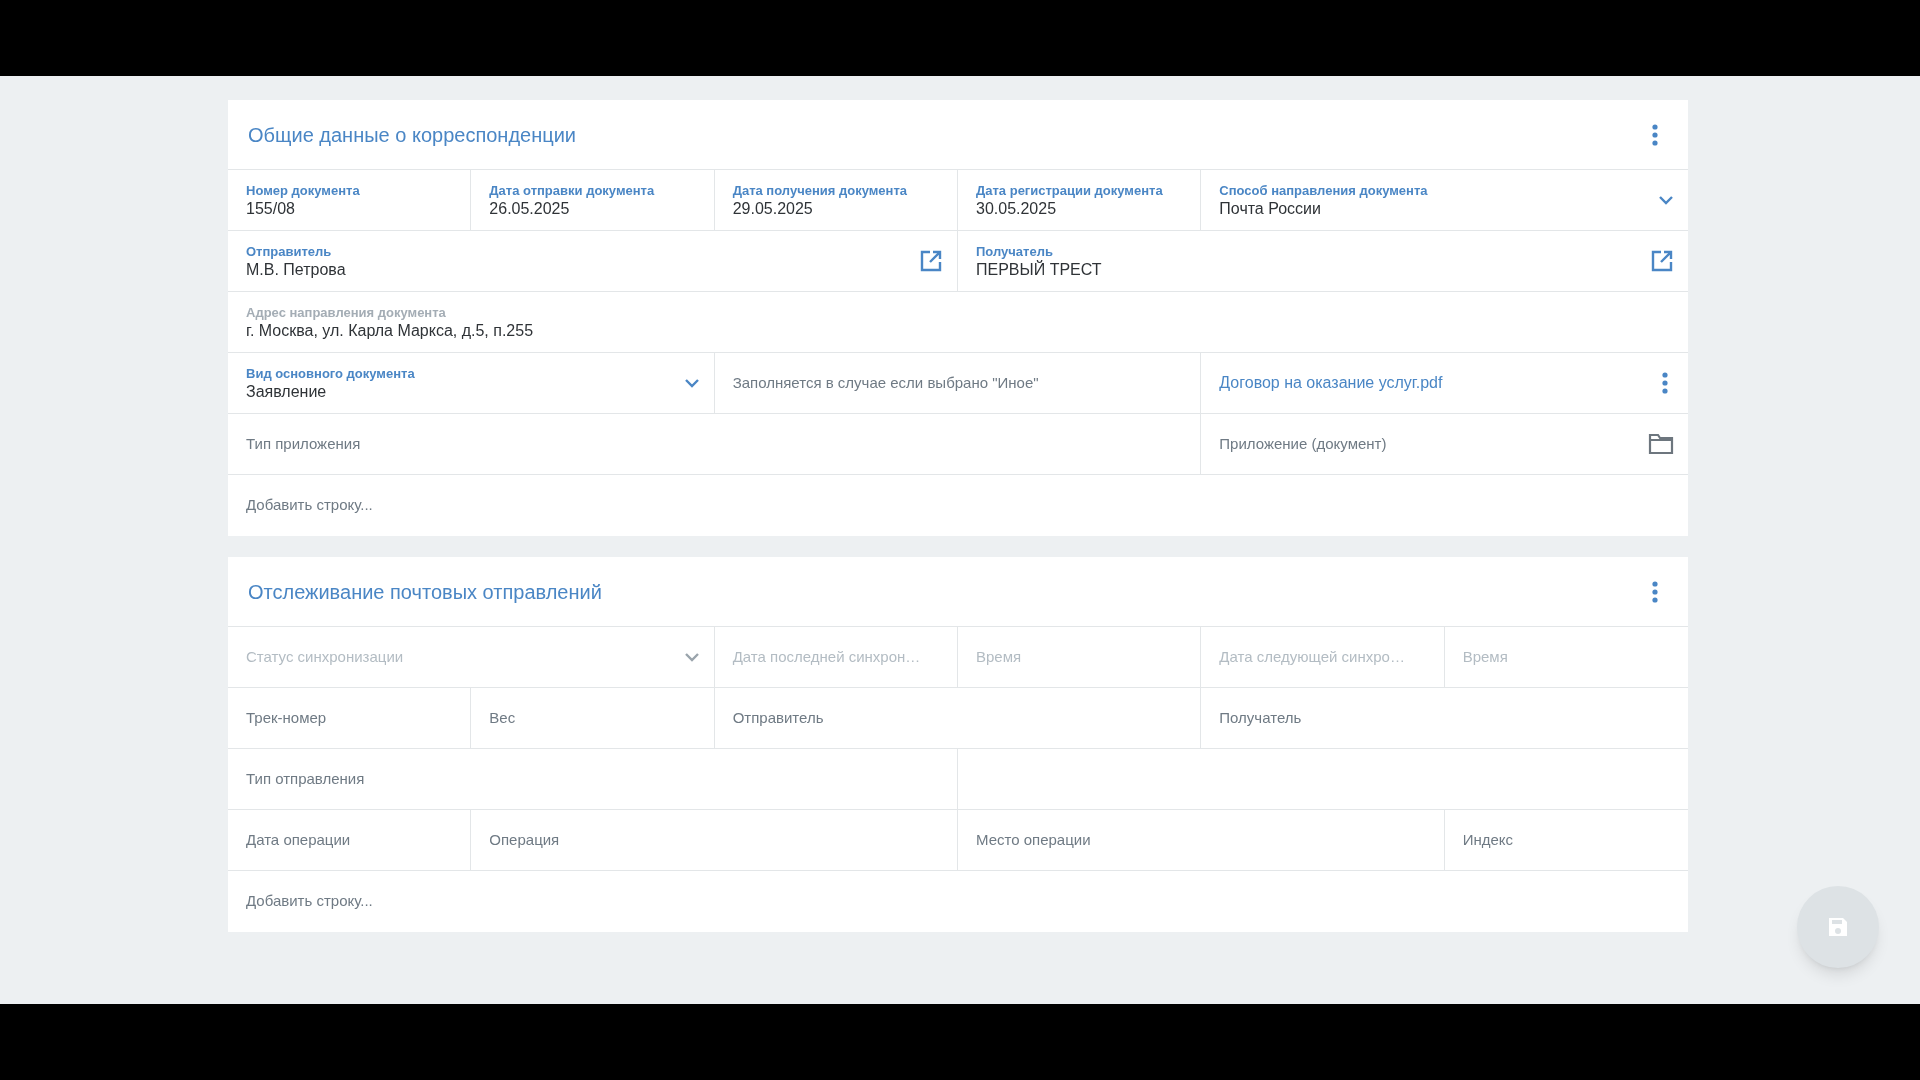  Describe the element at coordinates (502, 717) in the screenshot. I see `field-placeholder: Вес` at that location.